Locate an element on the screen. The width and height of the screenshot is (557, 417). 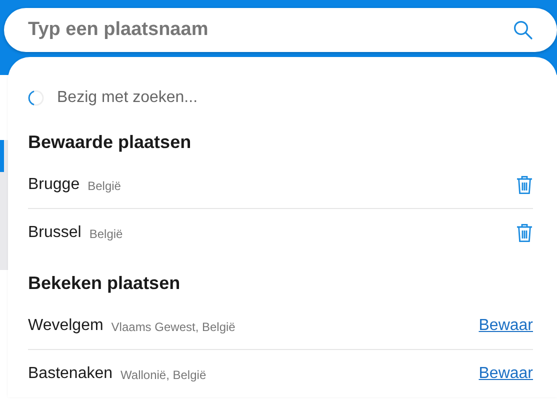
place-region: Wallonië, België is located at coordinates (163, 375).